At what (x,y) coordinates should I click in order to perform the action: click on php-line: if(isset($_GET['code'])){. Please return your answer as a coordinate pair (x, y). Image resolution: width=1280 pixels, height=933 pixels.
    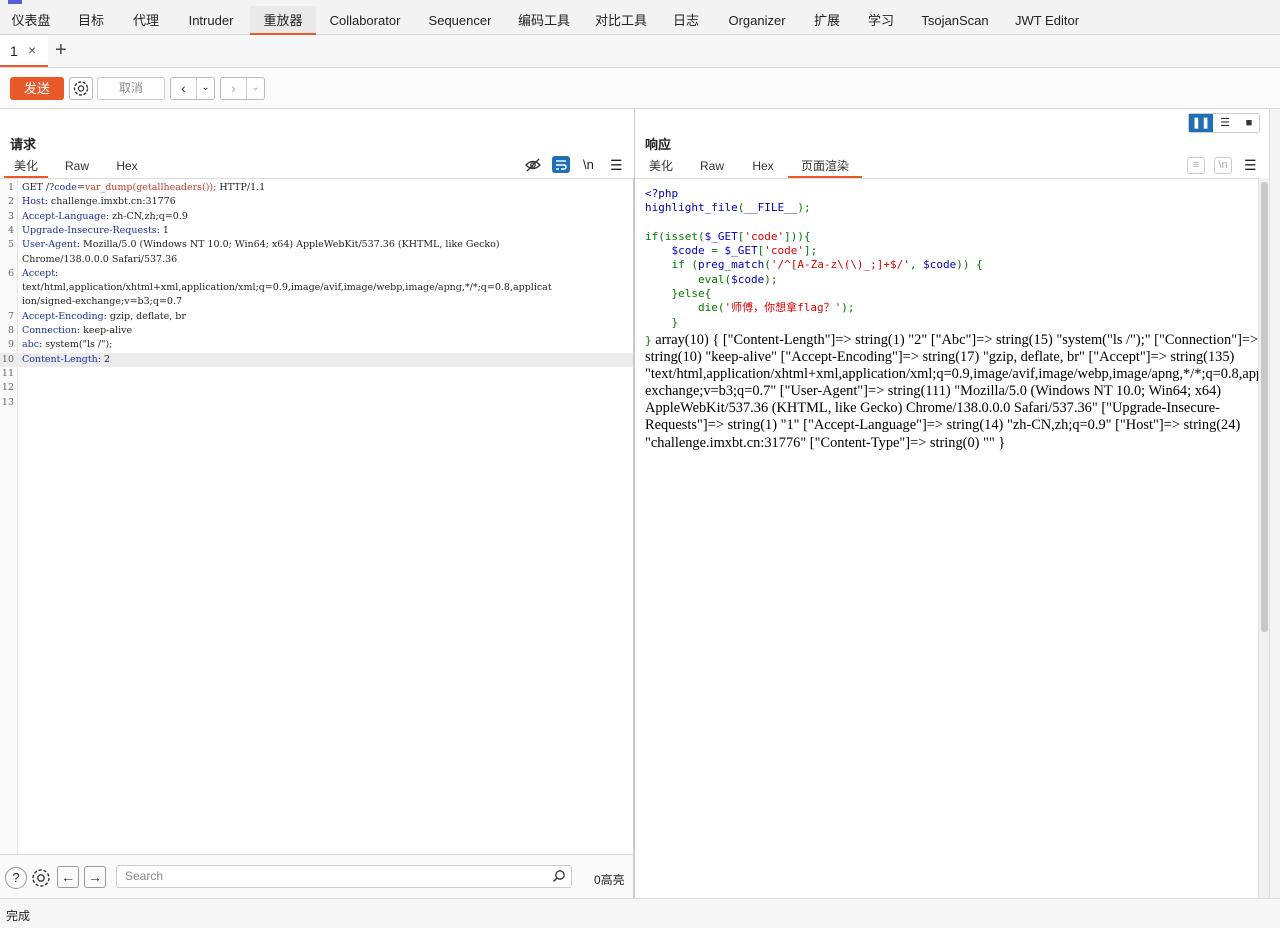
    Looking at the image, I should click on (814, 237).